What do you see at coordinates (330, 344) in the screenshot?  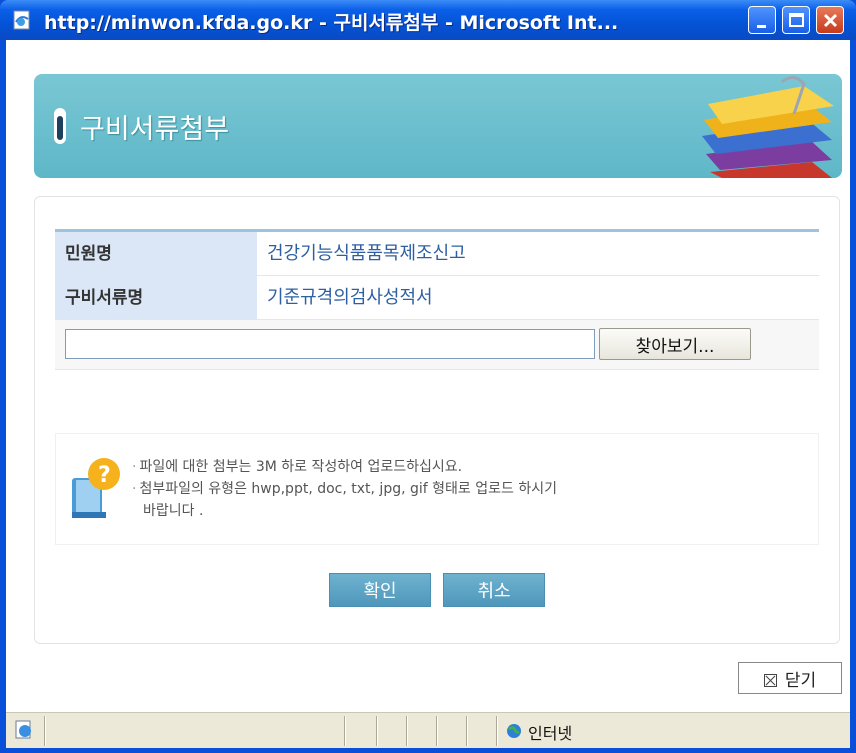 I see `file-path-input` at bounding box center [330, 344].